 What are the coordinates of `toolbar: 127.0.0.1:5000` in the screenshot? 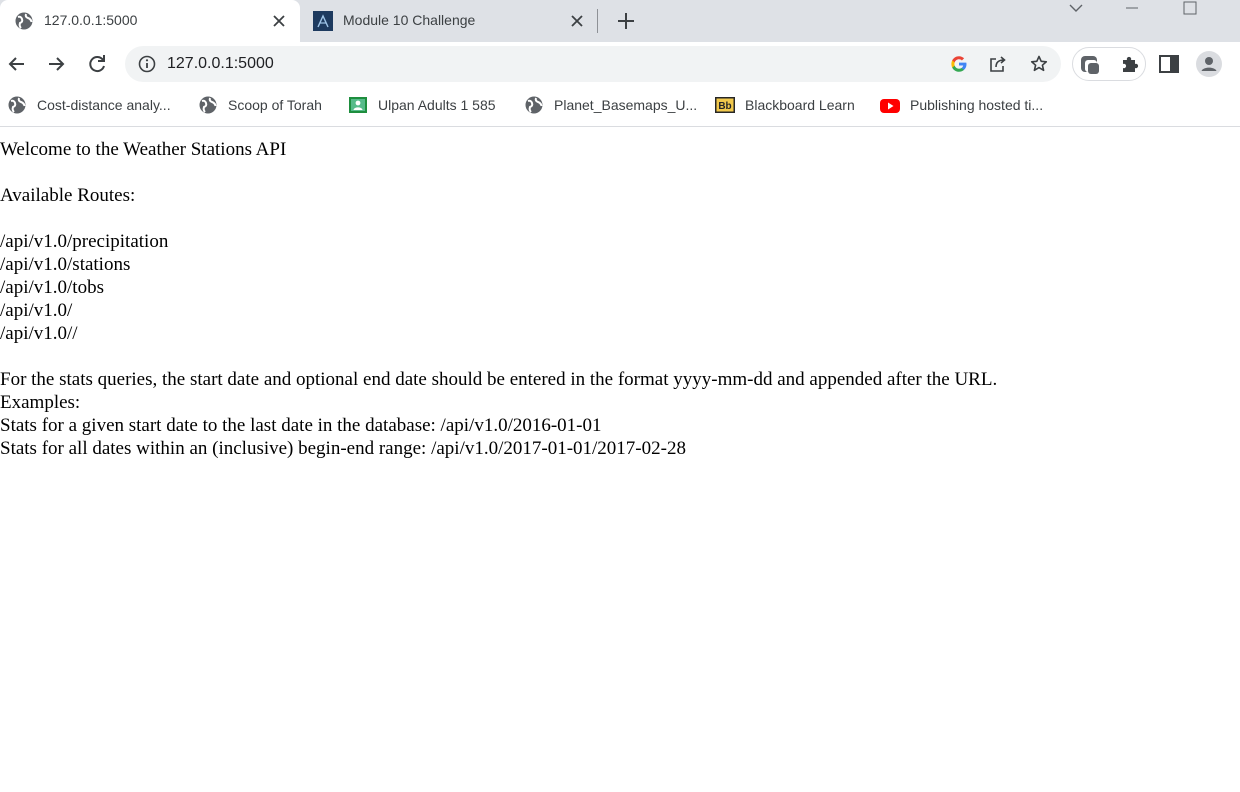 It's located at (620, 64).